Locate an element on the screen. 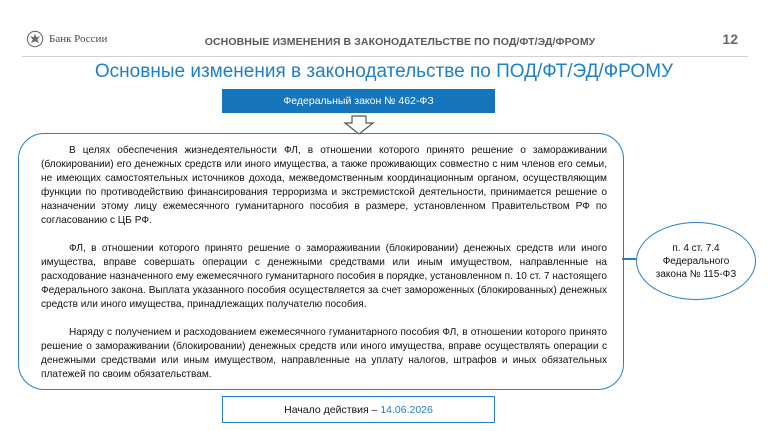  bank-logo: Банк России is located at coordinates (66, 39).